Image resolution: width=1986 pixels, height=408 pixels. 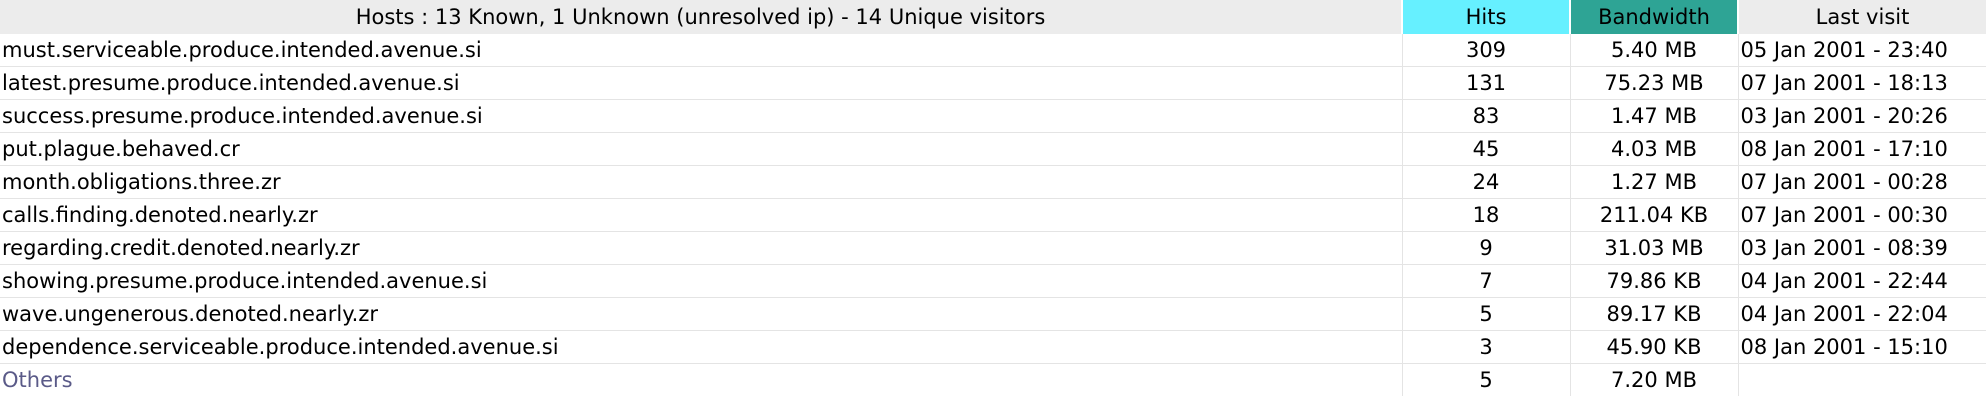 What do you see at coordinates (1654, 83) in the screenshot?
I see `bandwidth-cell: 75.23 MB` at bounding box center [1654, 83].